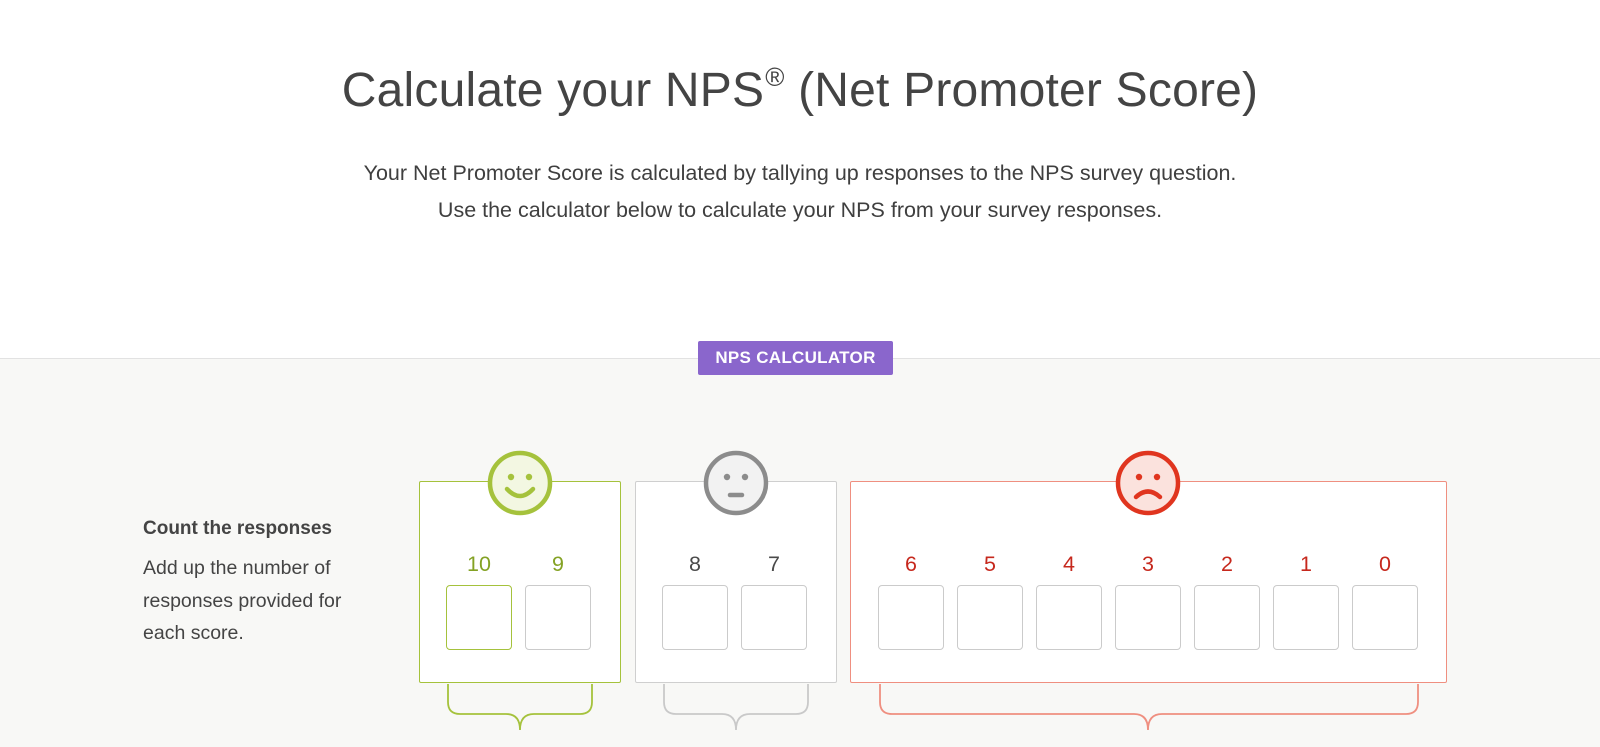  I want to click on score-9-input, so click(558, 617).